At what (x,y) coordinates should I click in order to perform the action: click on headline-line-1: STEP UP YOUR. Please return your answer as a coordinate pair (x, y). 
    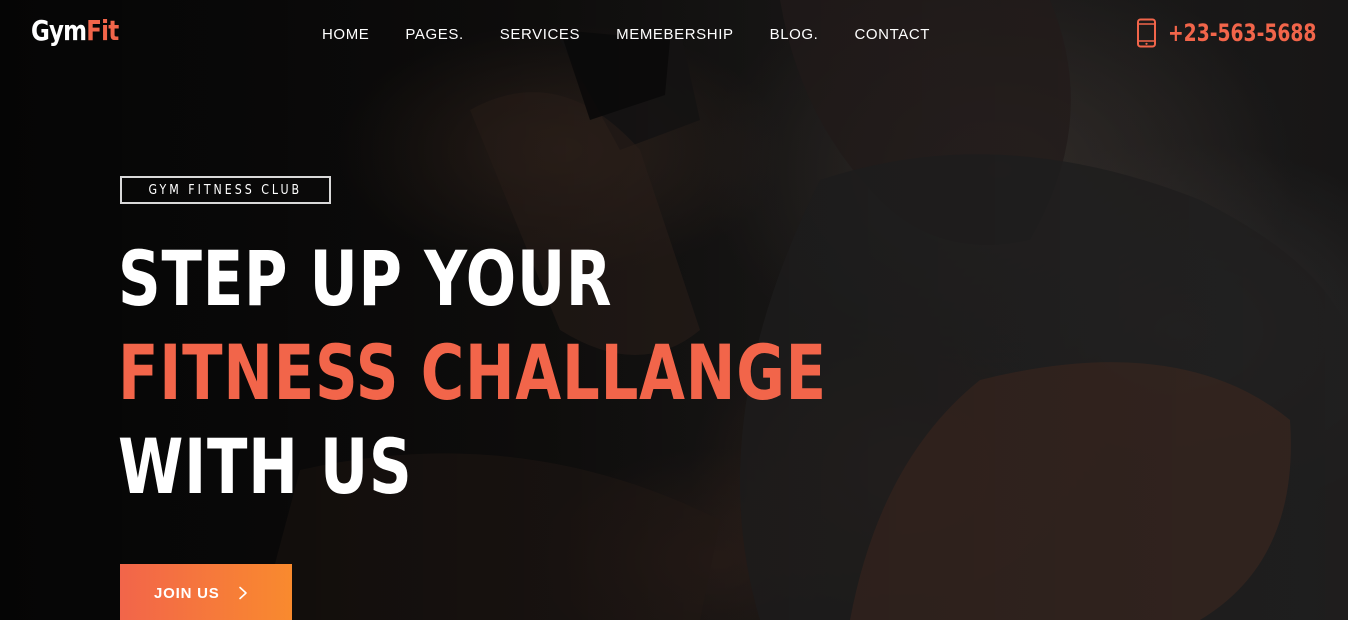
    Looking at the image, I should click on (365, 278).